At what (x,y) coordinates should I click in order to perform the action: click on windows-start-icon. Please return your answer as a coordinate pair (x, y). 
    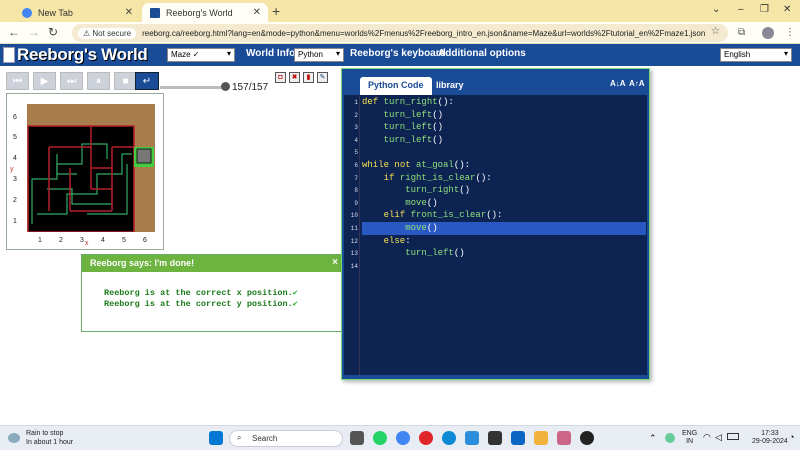
    Looking at the image, I should click on (216, 438).